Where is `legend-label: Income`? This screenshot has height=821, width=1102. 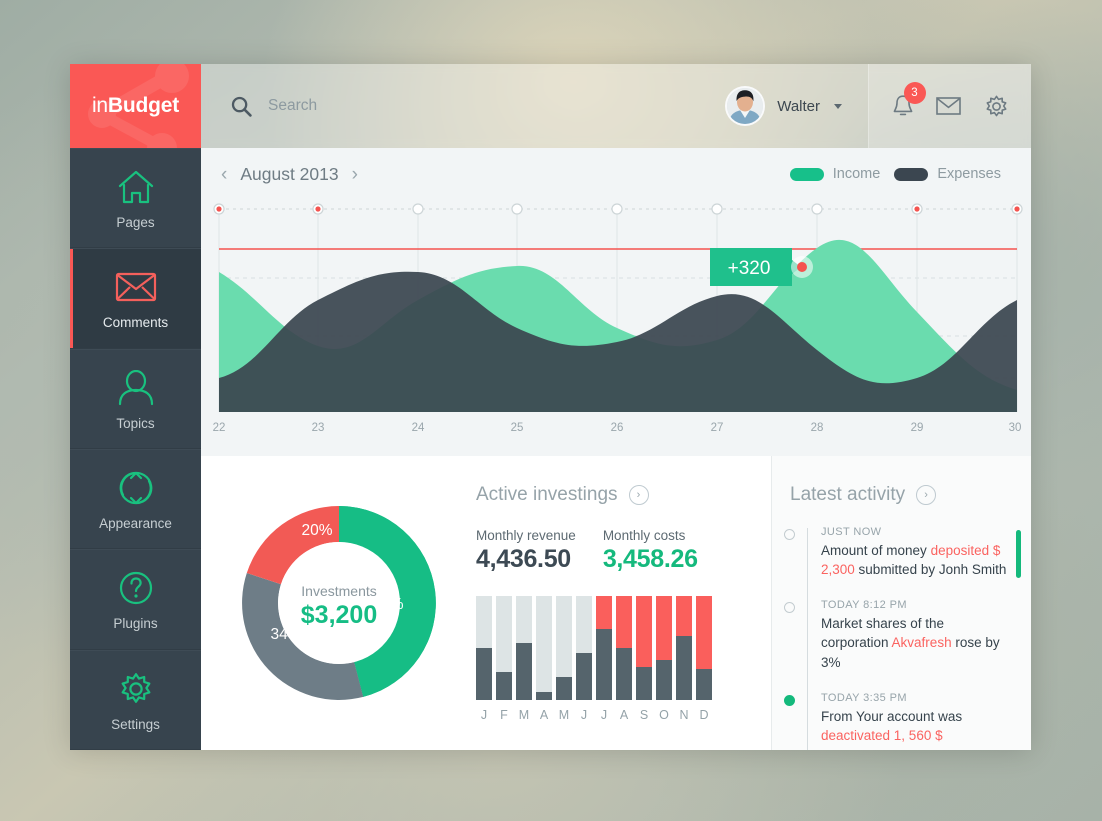 legend-label: Income is located at coordinates (856, 174).